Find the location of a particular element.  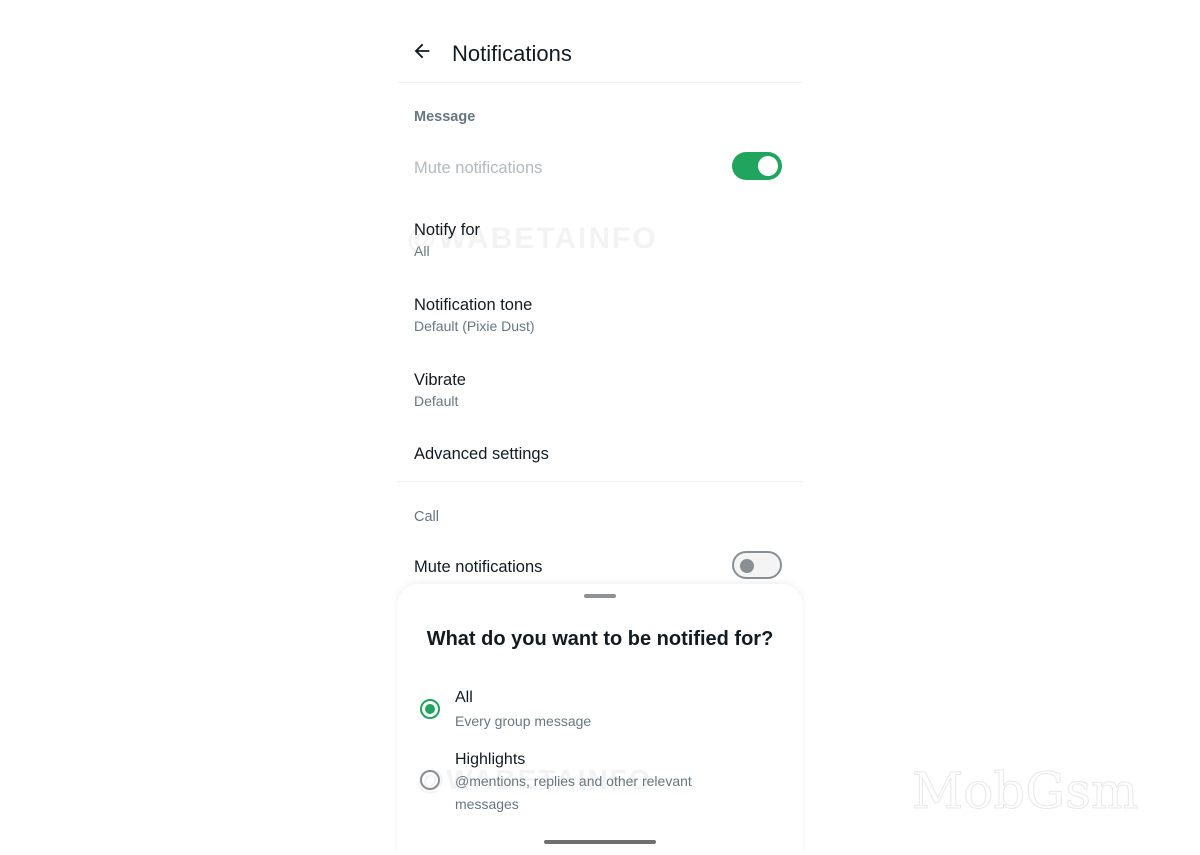

notification-tone-value: Default (Pixie Dust) is located at coordinates (474, 326).